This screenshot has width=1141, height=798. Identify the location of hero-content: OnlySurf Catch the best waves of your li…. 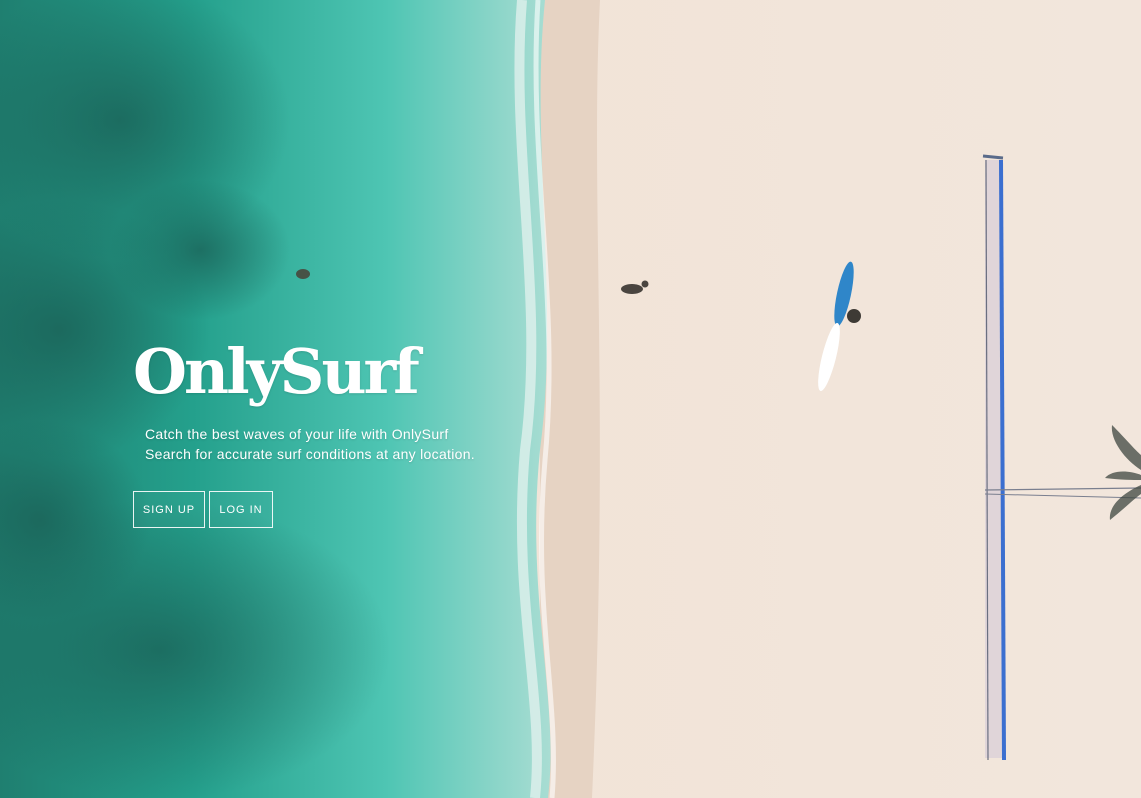
(343, 428).